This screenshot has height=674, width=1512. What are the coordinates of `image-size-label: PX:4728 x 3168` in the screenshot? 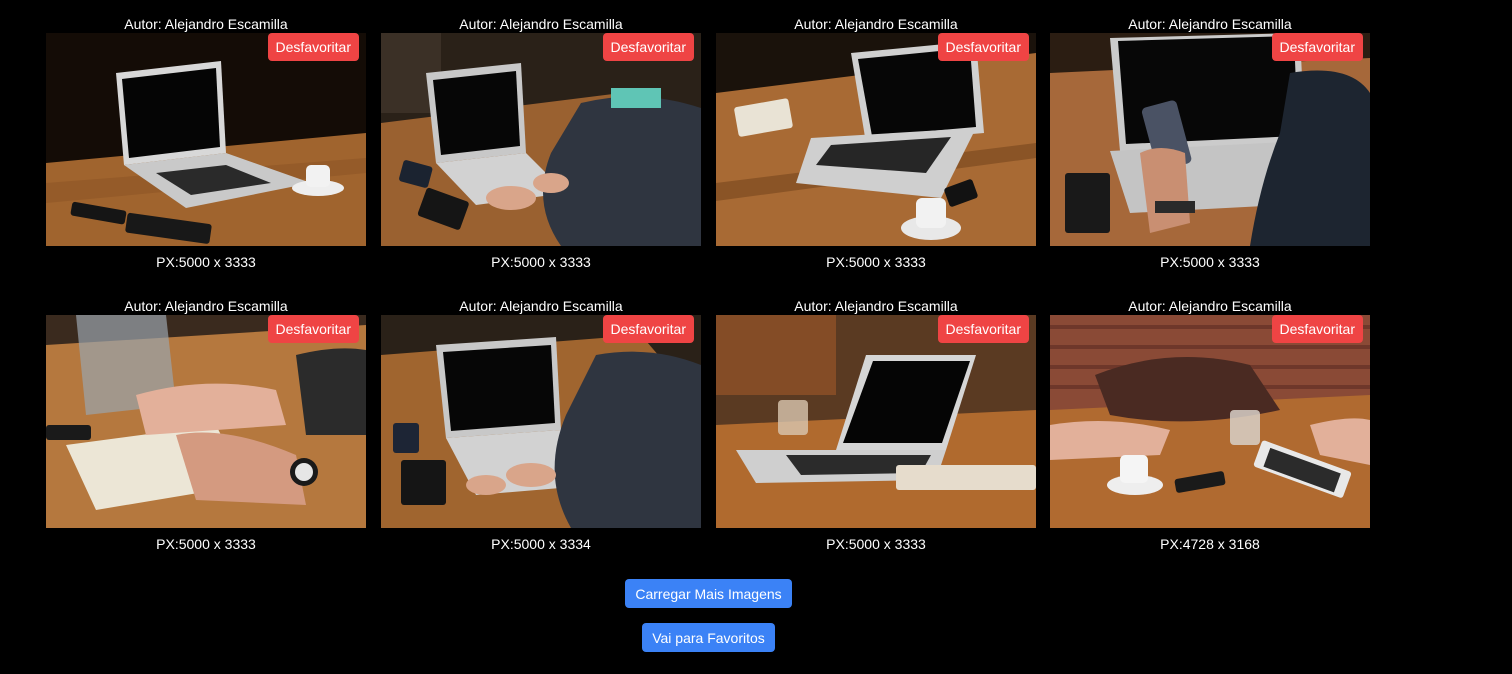 It's located at (1210, 544).